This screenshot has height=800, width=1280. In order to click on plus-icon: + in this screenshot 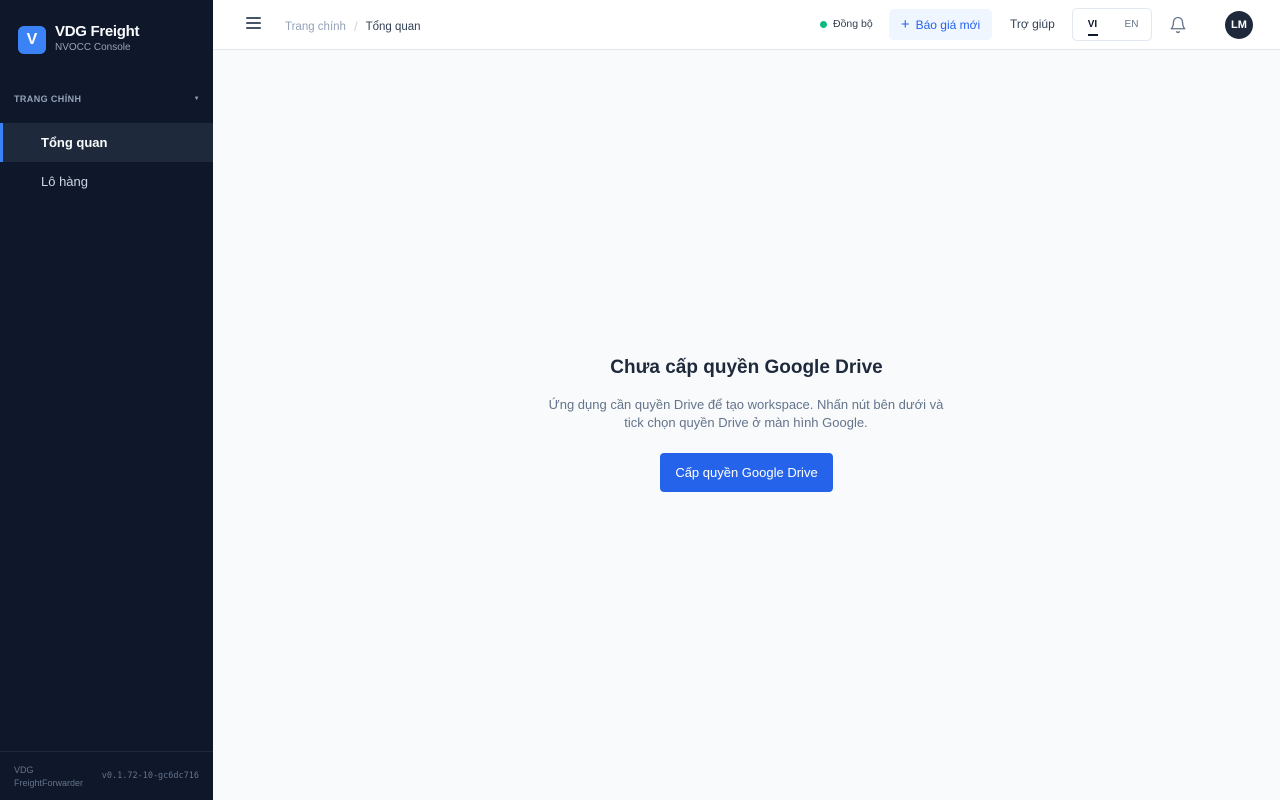, I will do `click(905, 24)`.